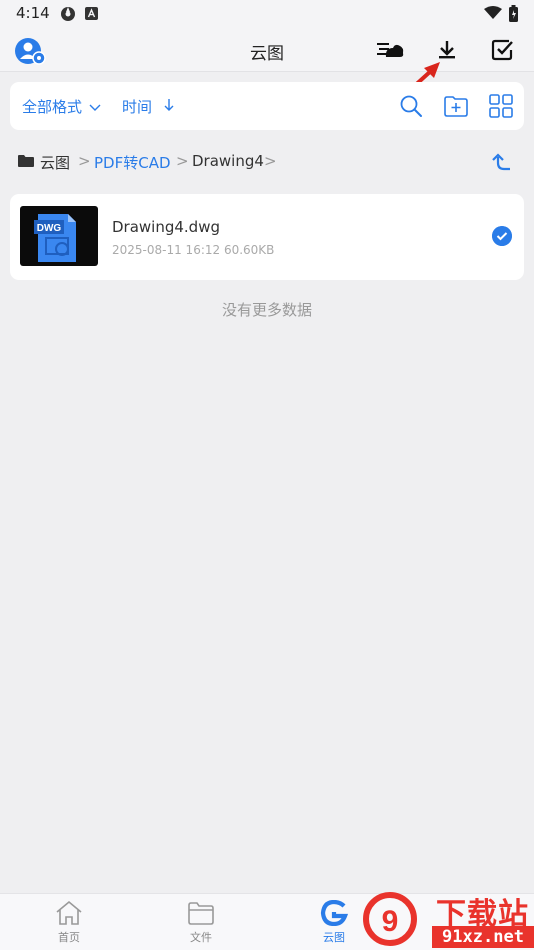 The image size is (534, 950). Describe the element at coordinates (503, 50) in the screenshot. I see `multi-select-icon` at that location.